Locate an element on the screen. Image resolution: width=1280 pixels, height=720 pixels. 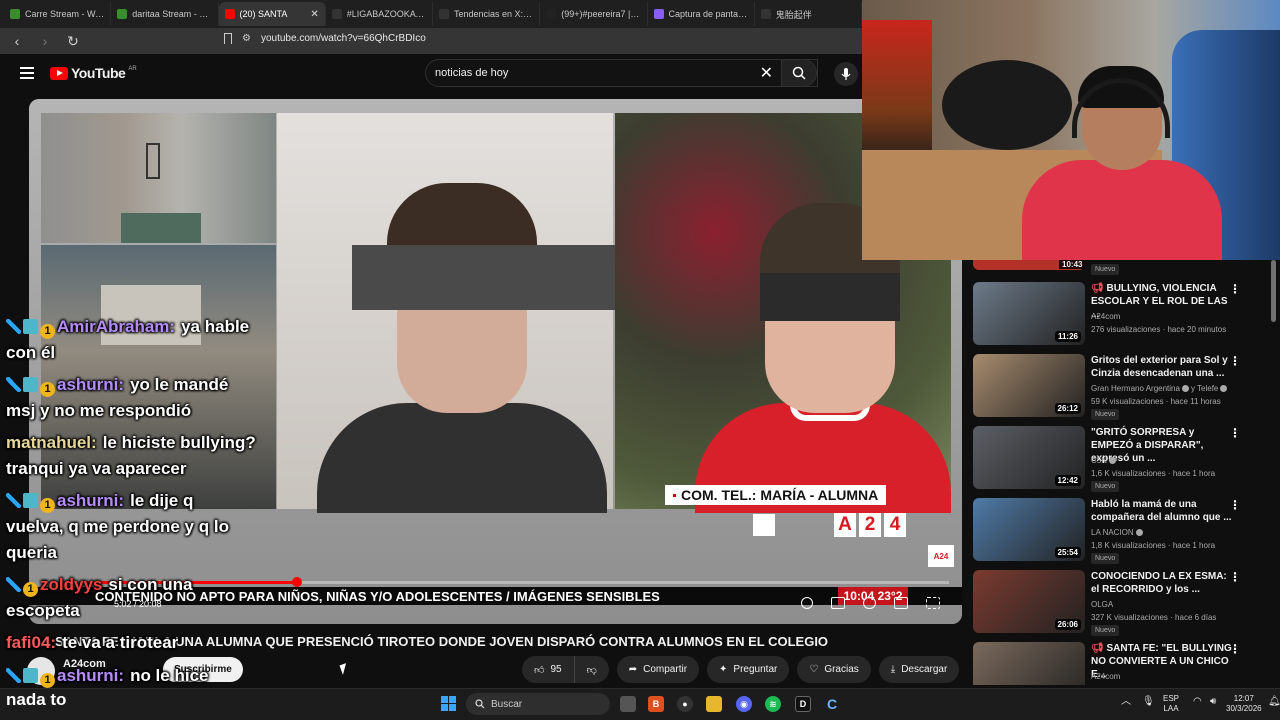
capcut-icon: D is located at coordinates (803, 704).